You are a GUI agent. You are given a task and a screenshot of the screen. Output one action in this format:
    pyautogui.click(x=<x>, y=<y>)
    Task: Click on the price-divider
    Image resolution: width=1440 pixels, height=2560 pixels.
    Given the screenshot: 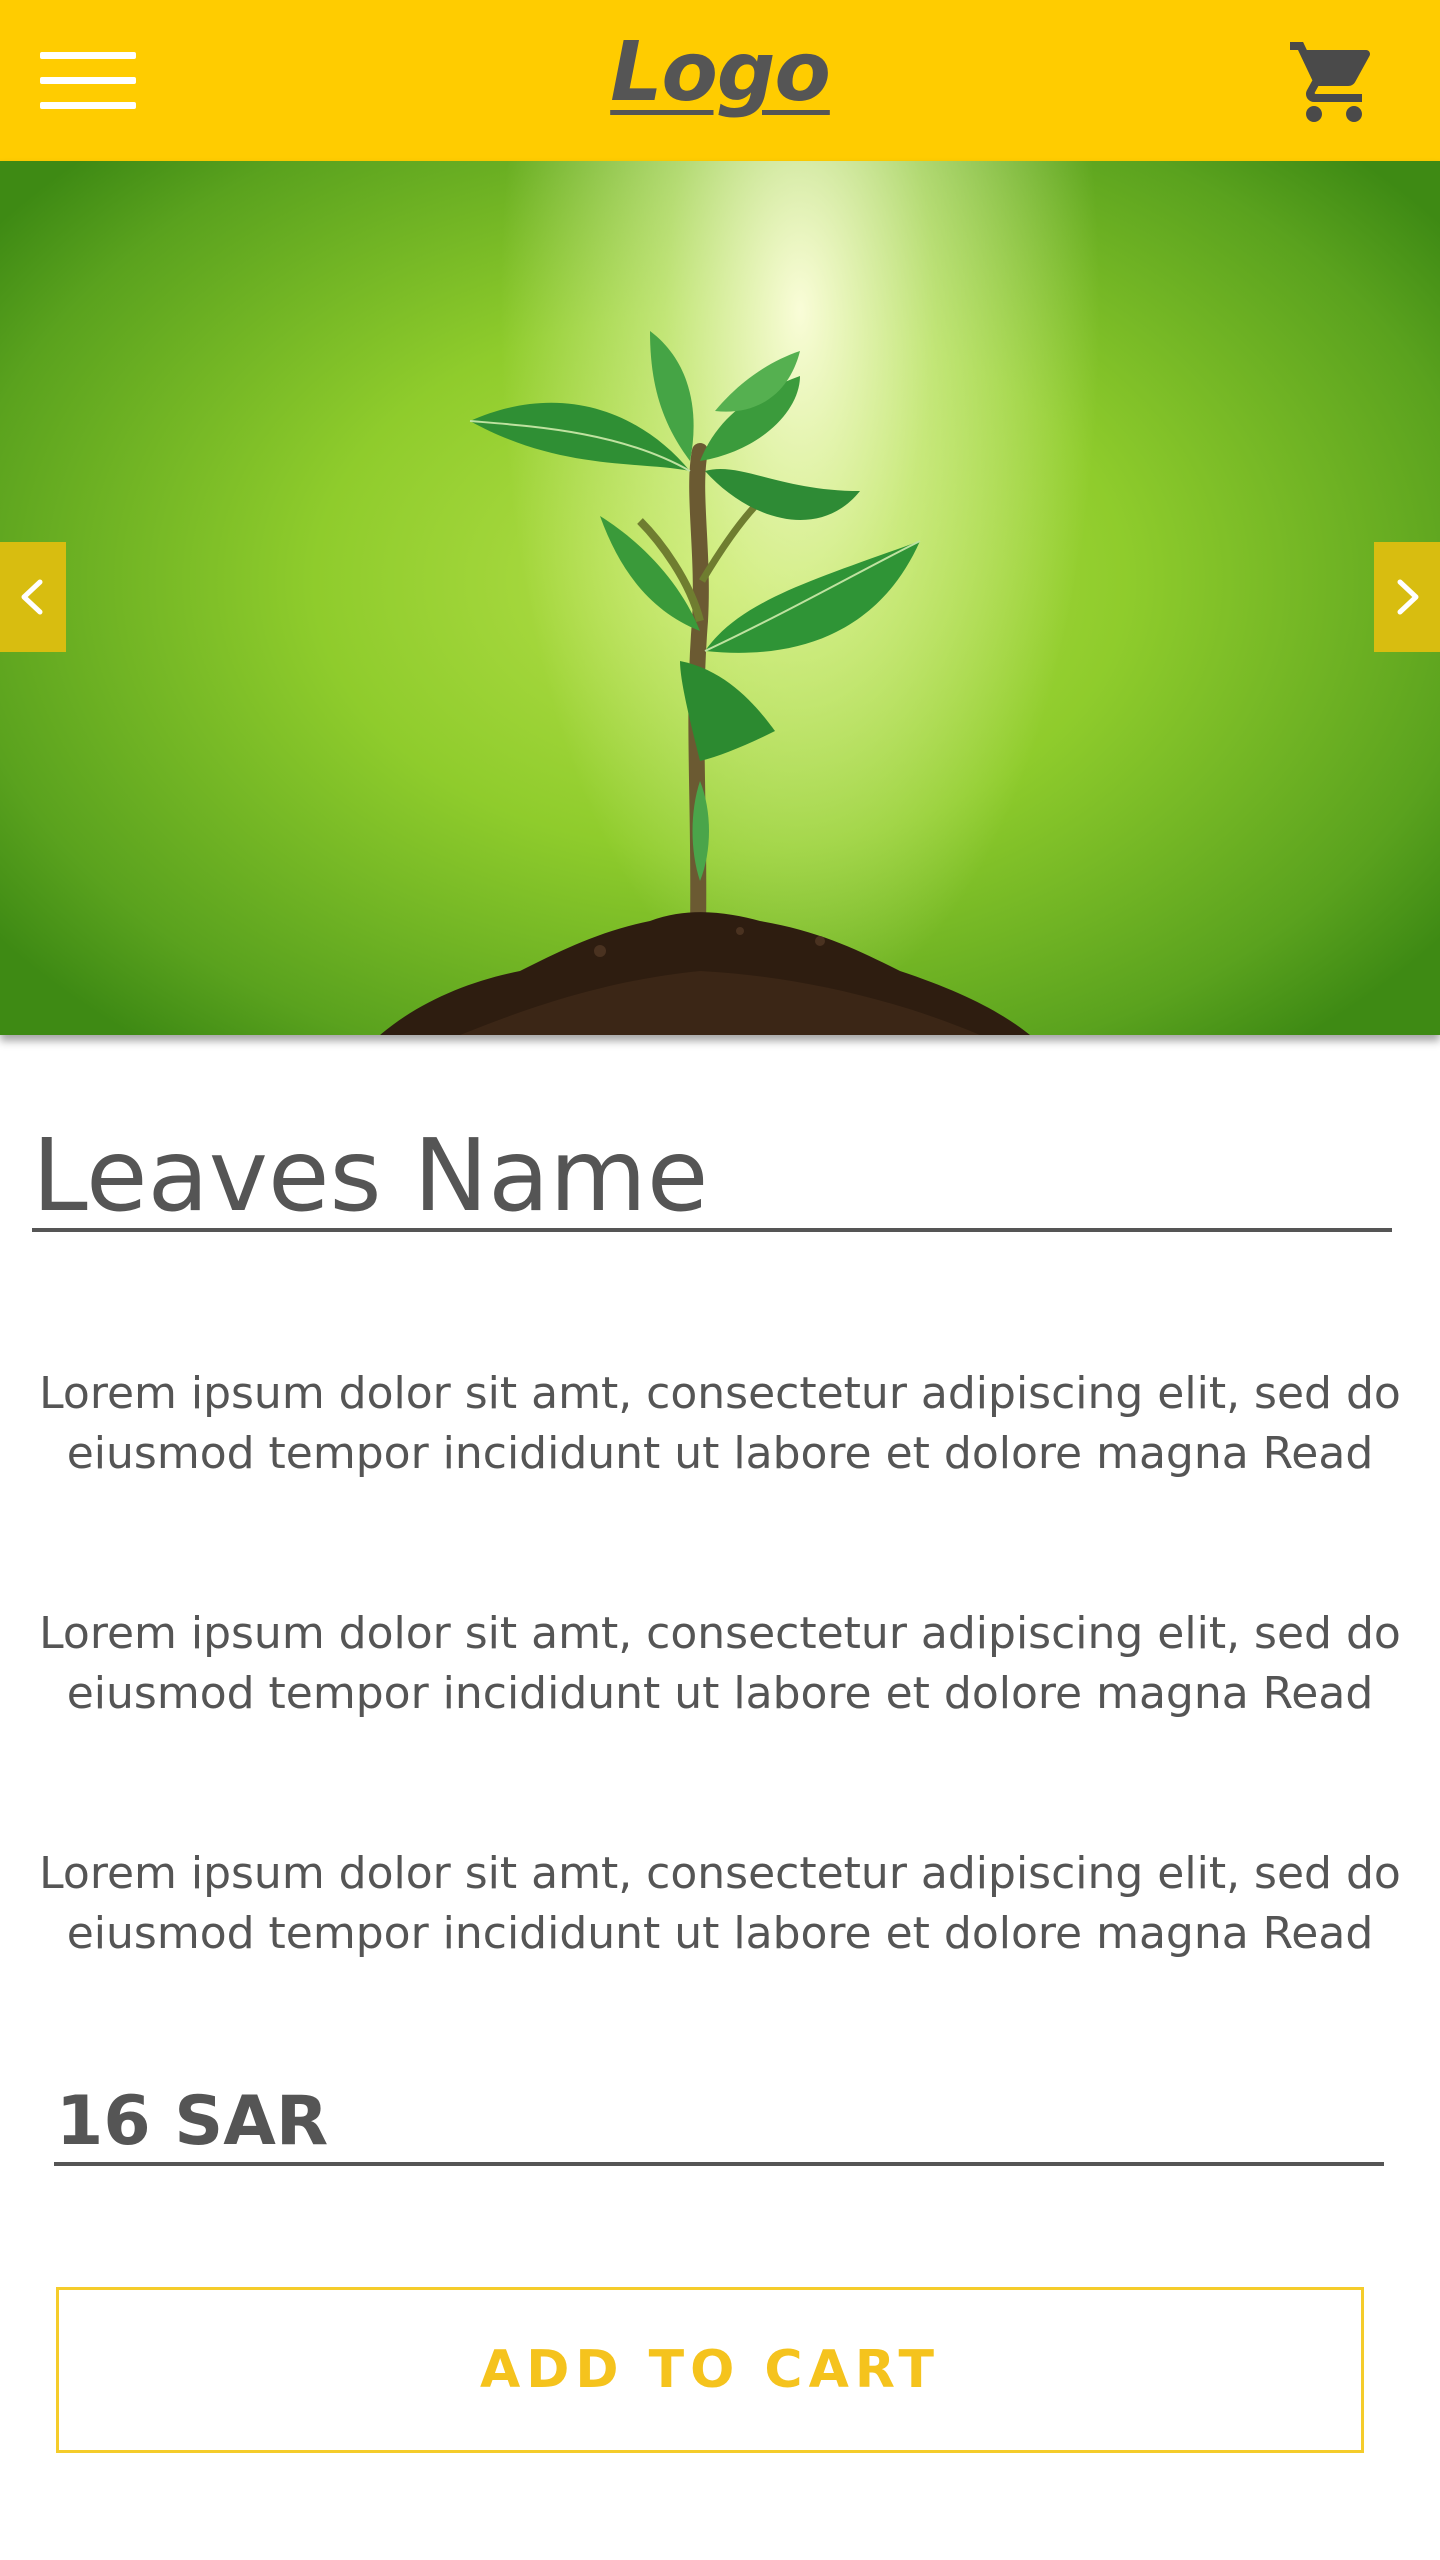 What is the action you would take?
    pyautogui.click(x=719, y=2164)
    